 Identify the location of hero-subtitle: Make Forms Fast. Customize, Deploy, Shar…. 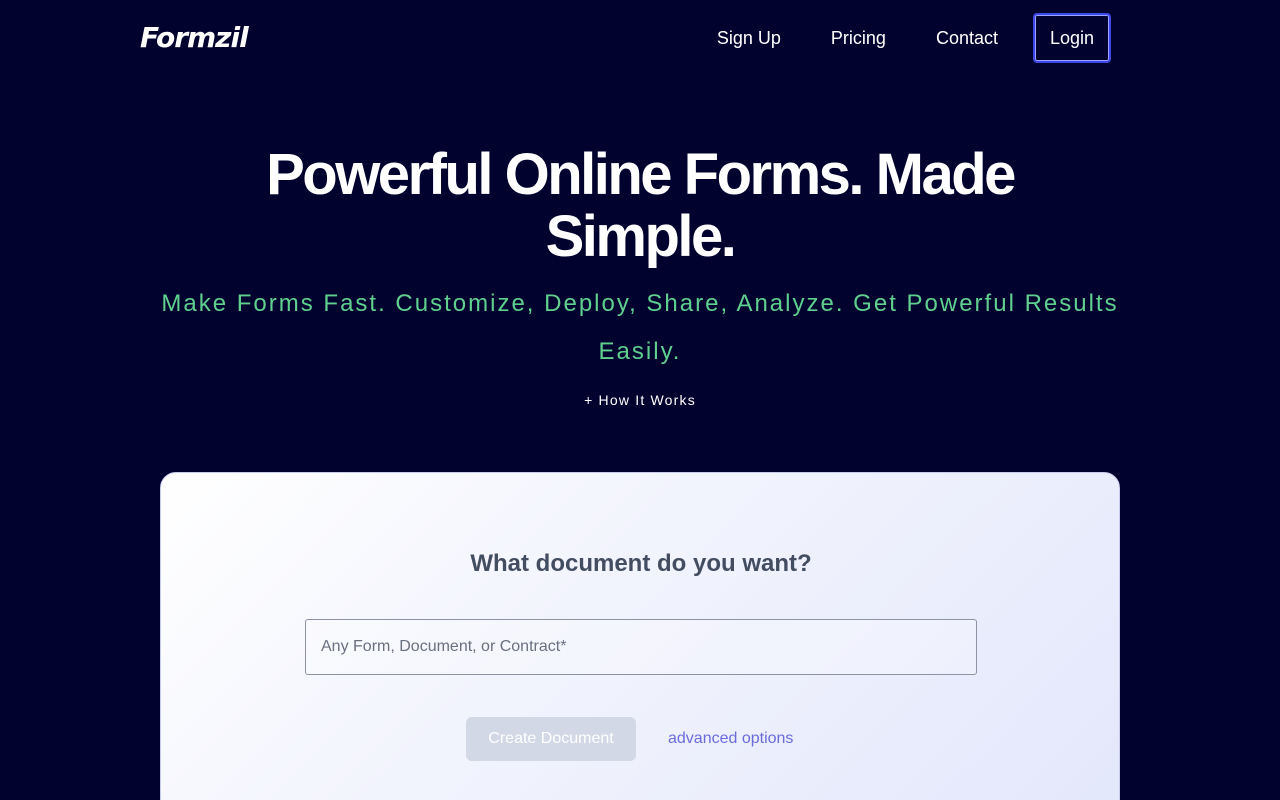
(640, 327).